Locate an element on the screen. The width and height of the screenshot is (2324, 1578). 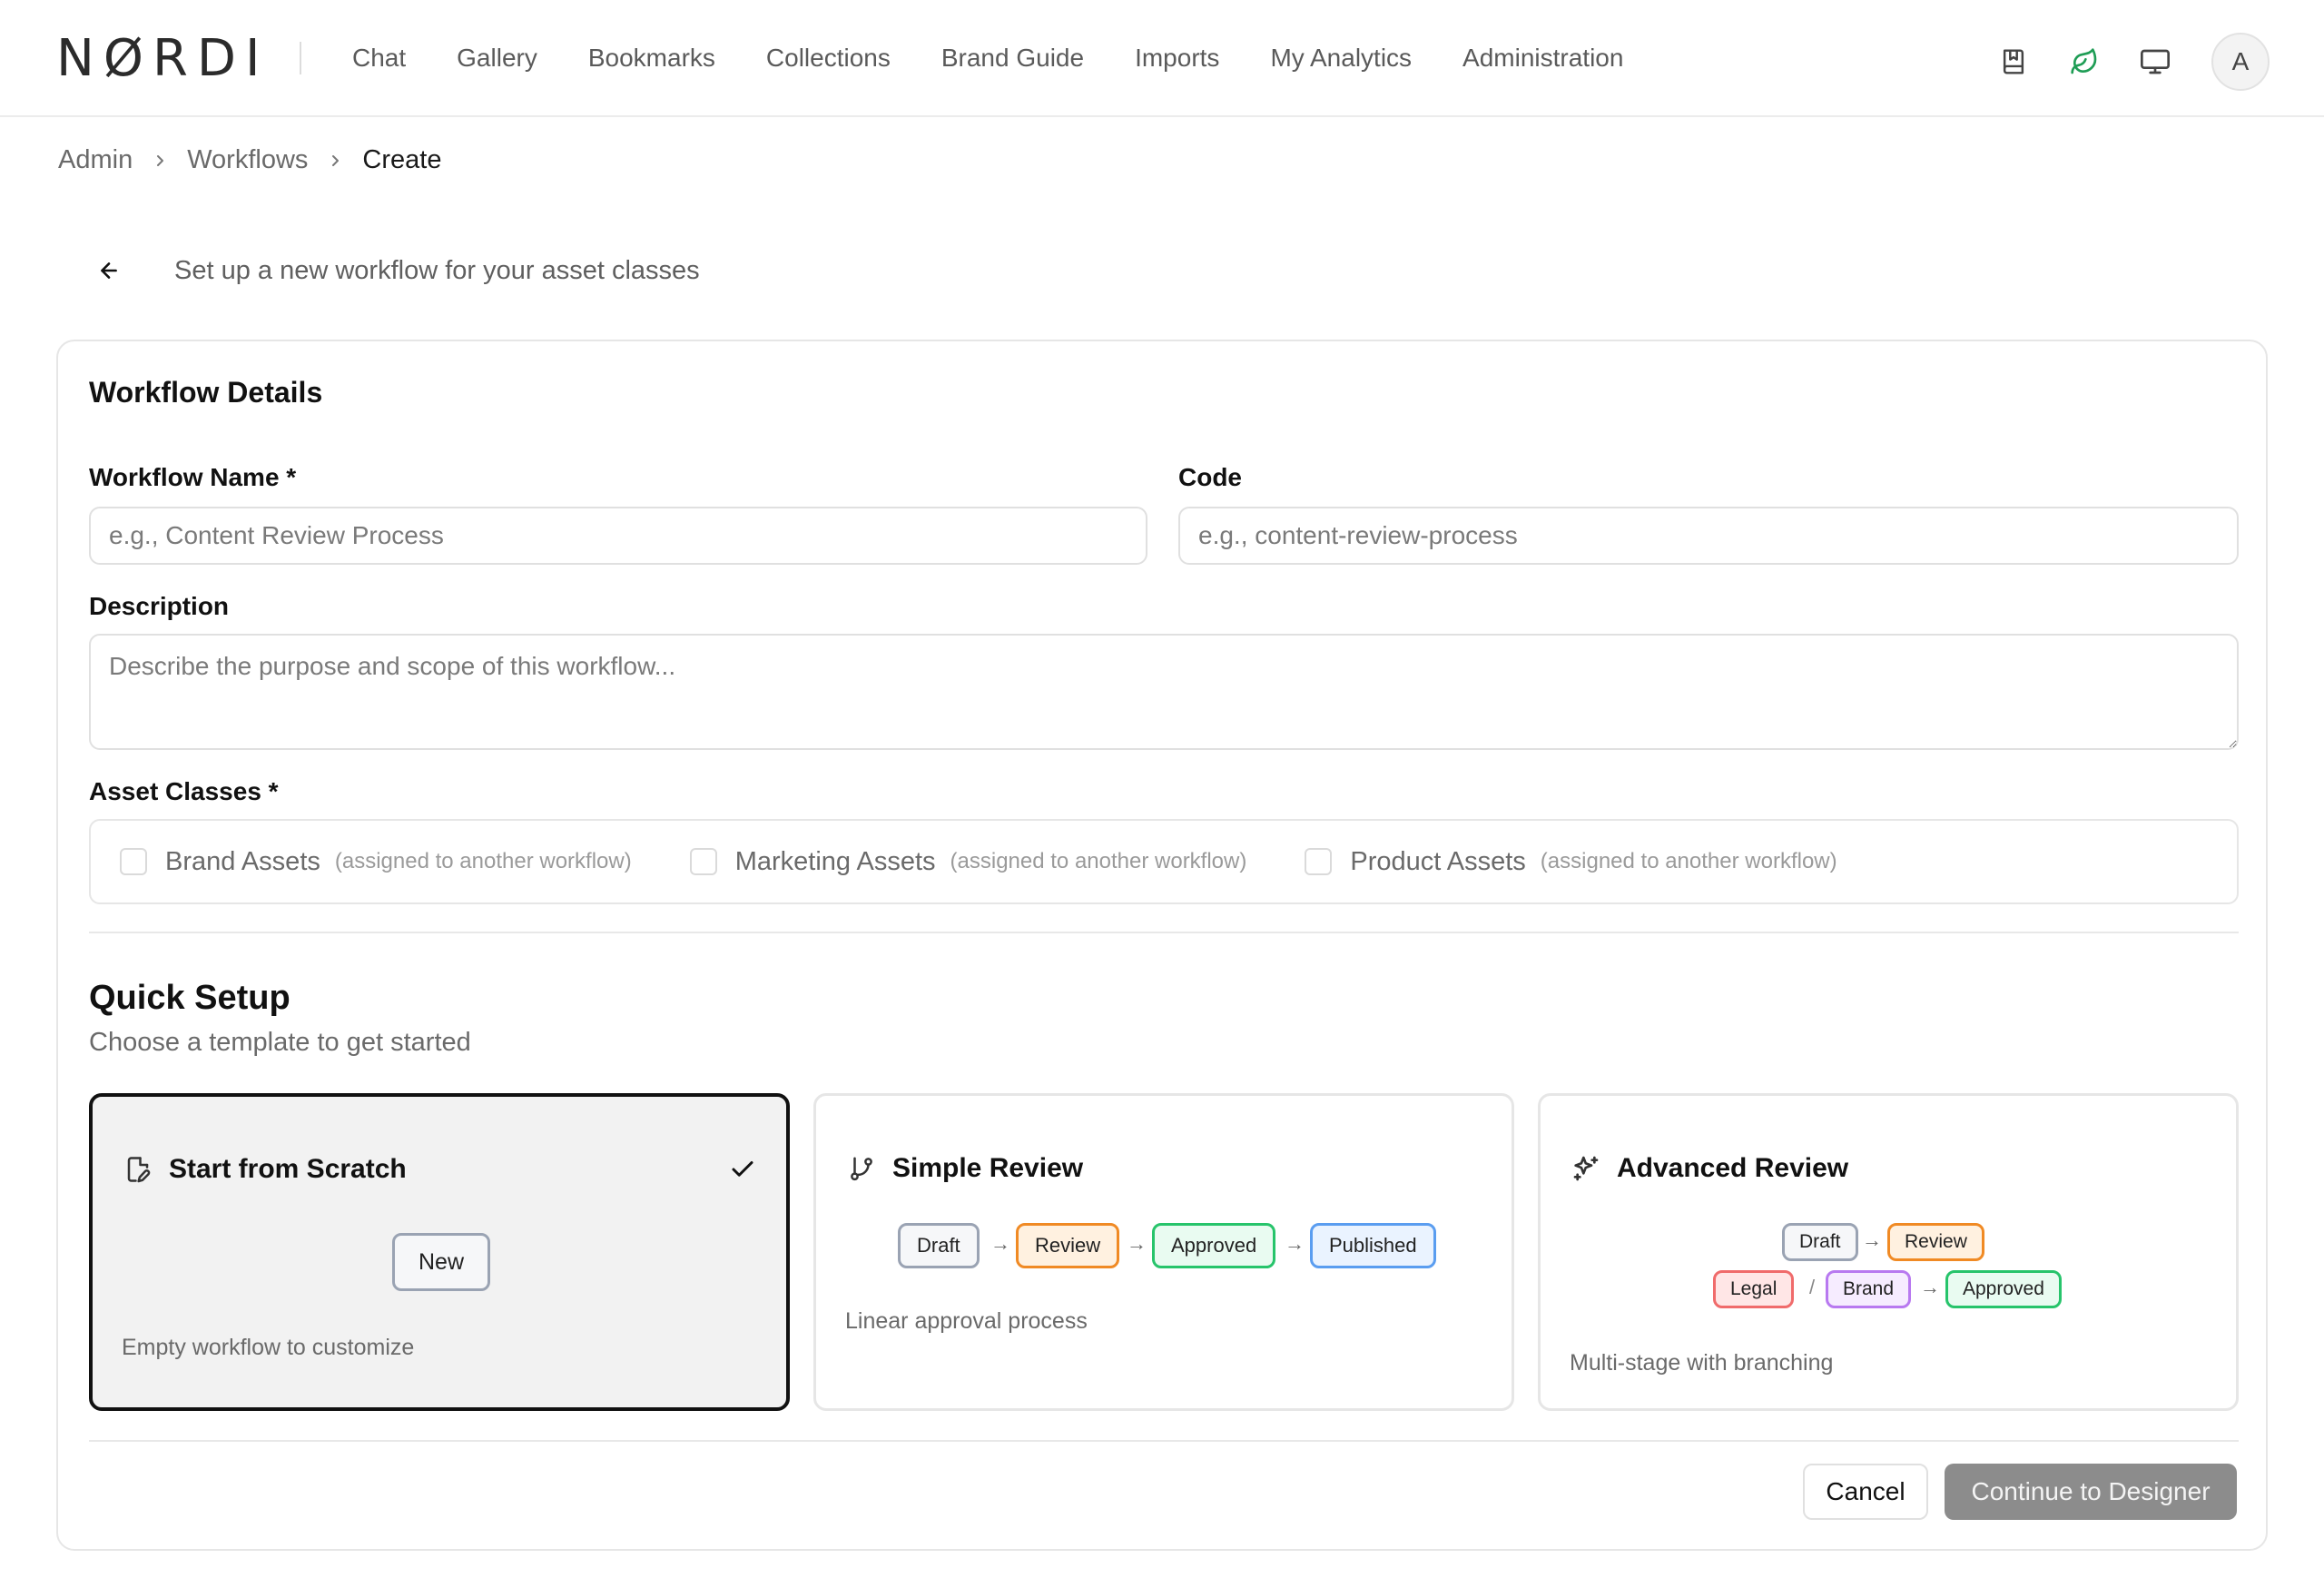
nav-administration: Administration is located at coordinates (1542, 58).